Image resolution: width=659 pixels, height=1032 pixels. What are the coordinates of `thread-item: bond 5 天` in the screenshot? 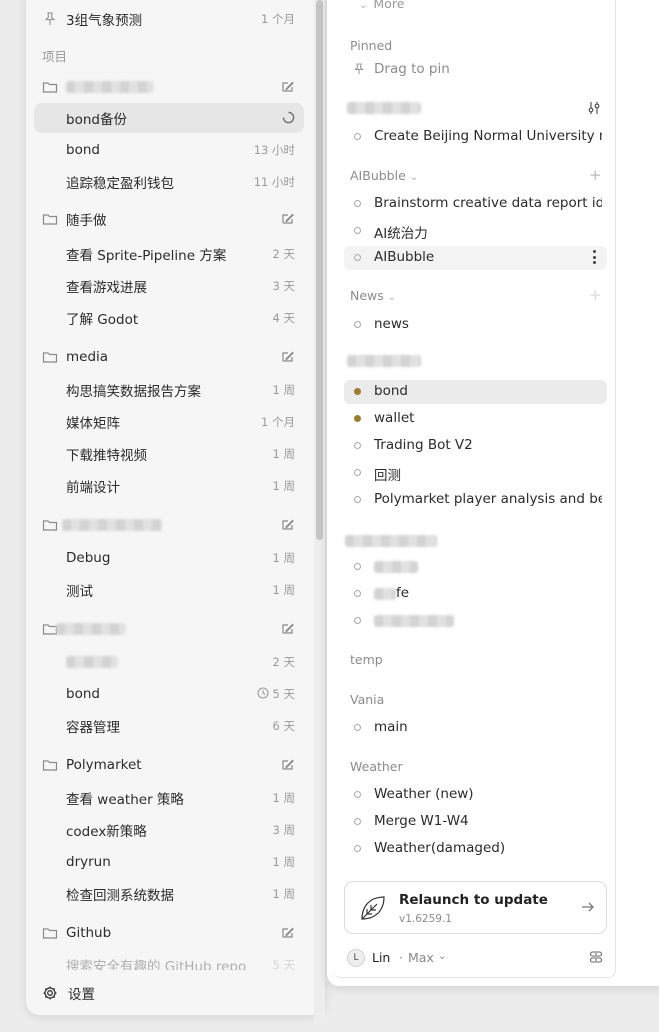 It's located at (169, 694).